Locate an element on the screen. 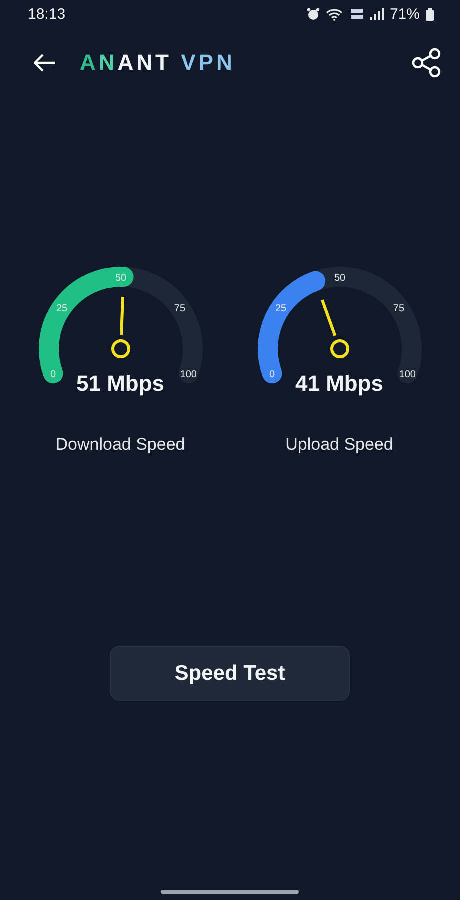 The width and height of the screenshot is (460, 900). signal-icon is located at coordinates (377, 14).